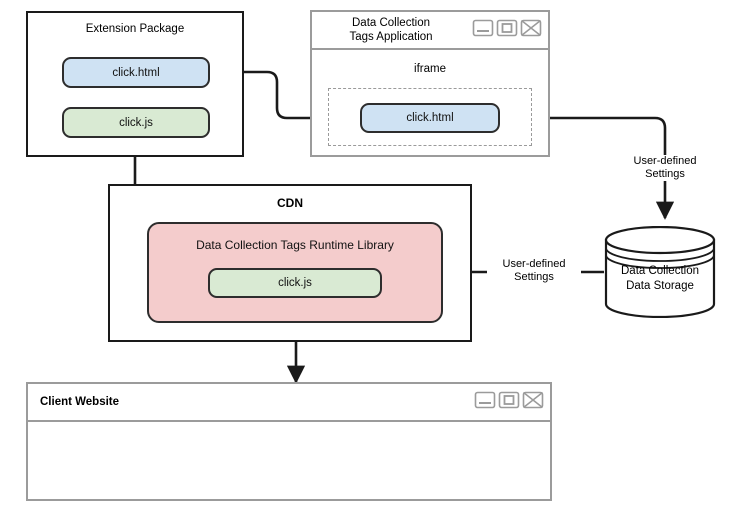 This screenshot has width=750, height=518. I want to click on cdn-label: CDN, so click(290, 203).